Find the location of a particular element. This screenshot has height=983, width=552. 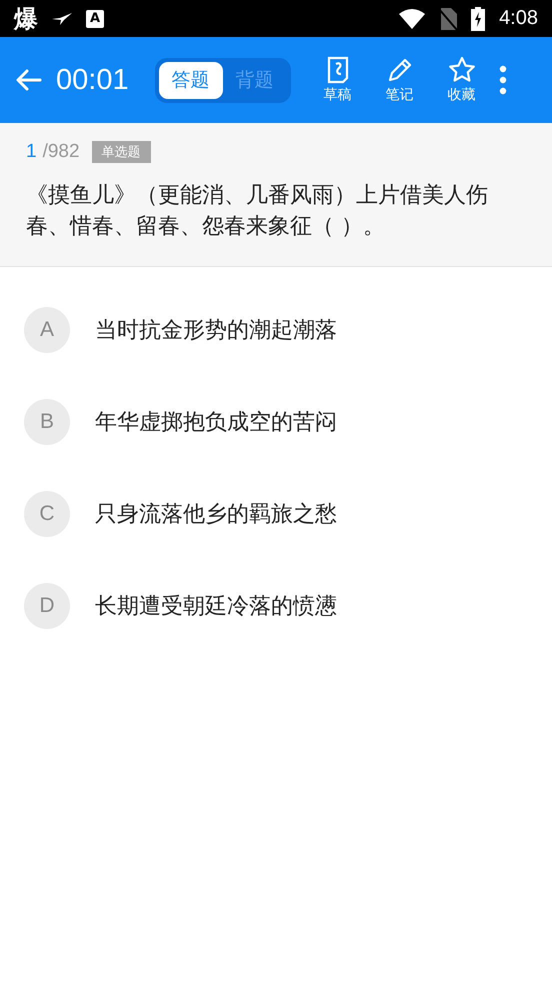

mode-tab: 答题 is located at coordinates (190, 80).